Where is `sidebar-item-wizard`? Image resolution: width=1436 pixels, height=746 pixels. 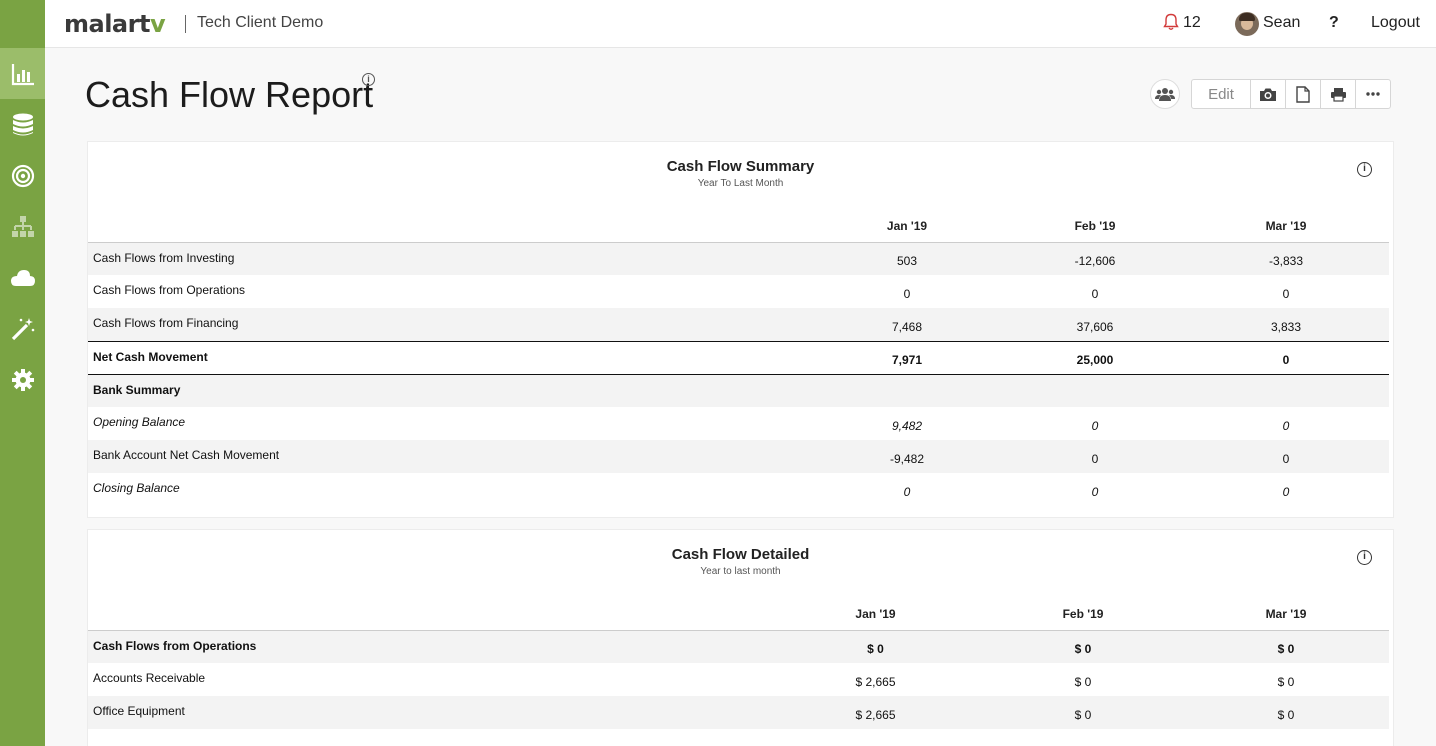
sidebar-item-wizard is located at coordinates (22, 328).